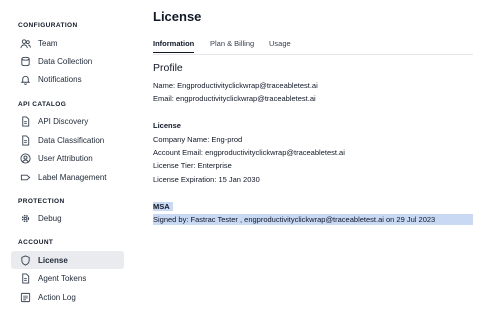 This screenshot has width=480, height=319. I want to click on sidebar-item-api-discovery: API Discovery, so click(67, 121).